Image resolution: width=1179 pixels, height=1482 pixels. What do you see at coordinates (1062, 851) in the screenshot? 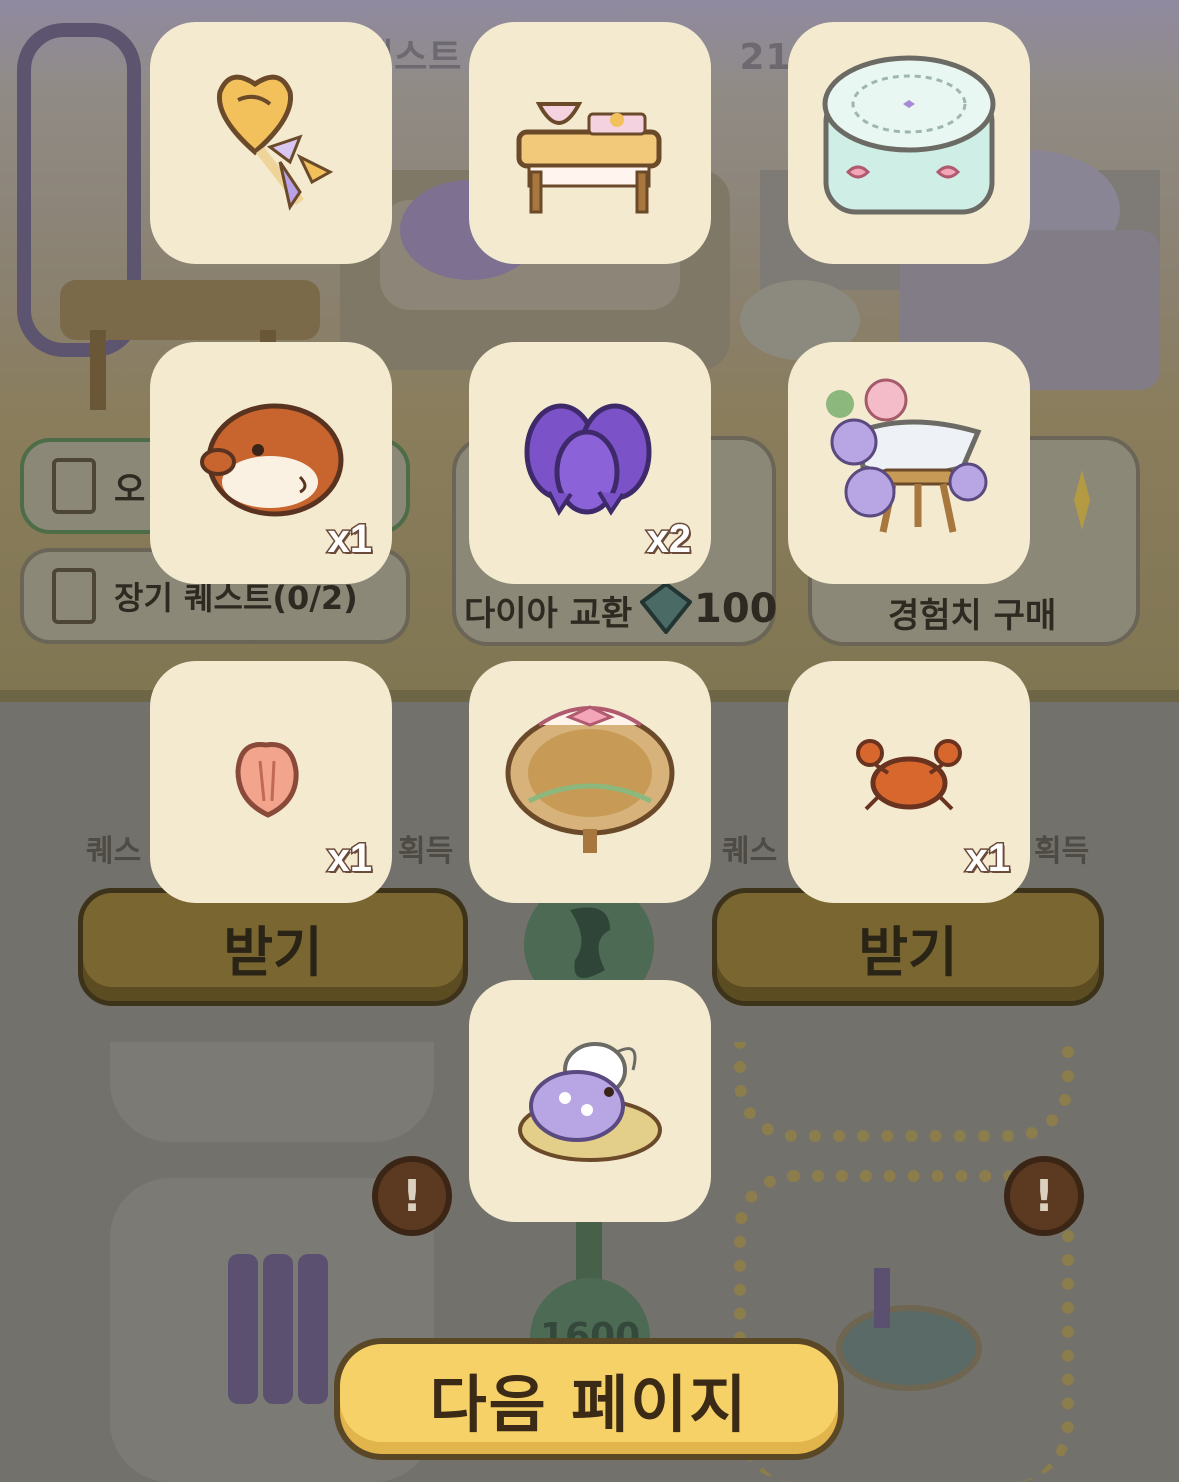
I see `reward-right-get-text: 획득` at bounding box center [1062, 851].